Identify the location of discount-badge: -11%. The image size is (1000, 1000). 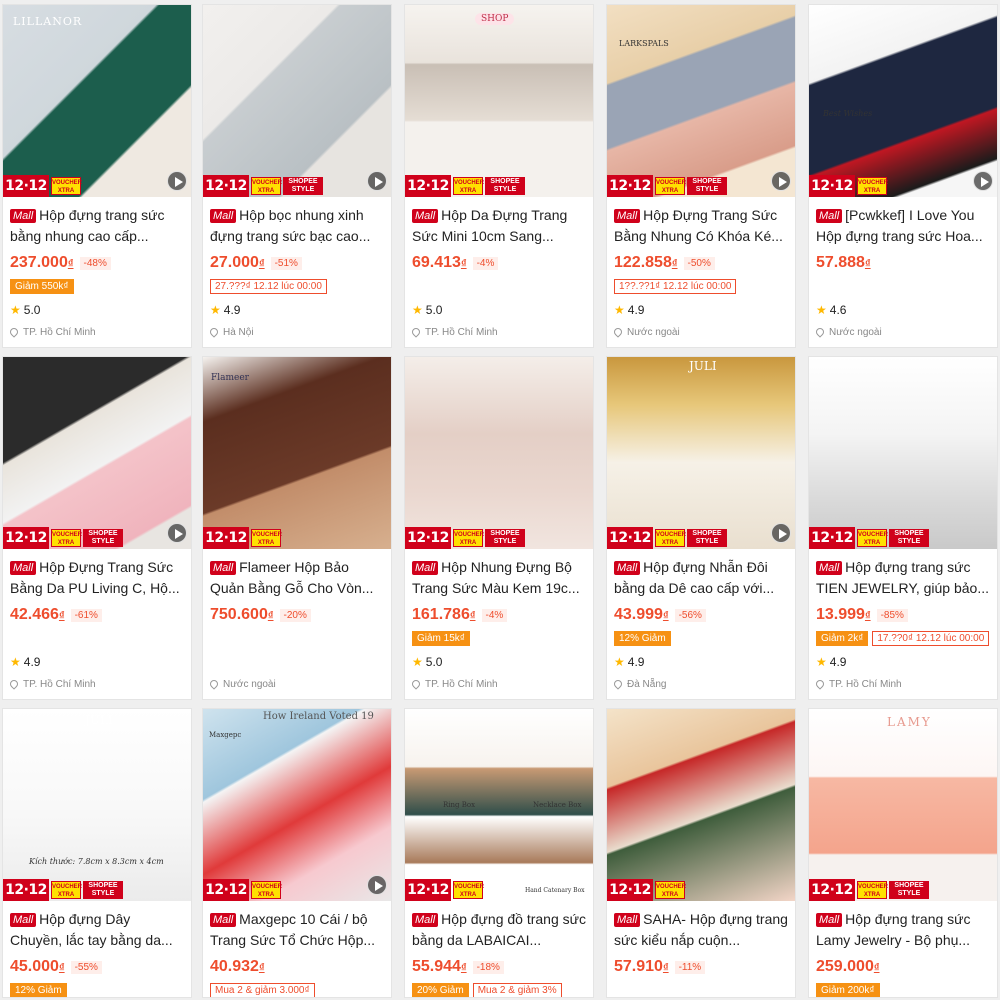
(690, 967).